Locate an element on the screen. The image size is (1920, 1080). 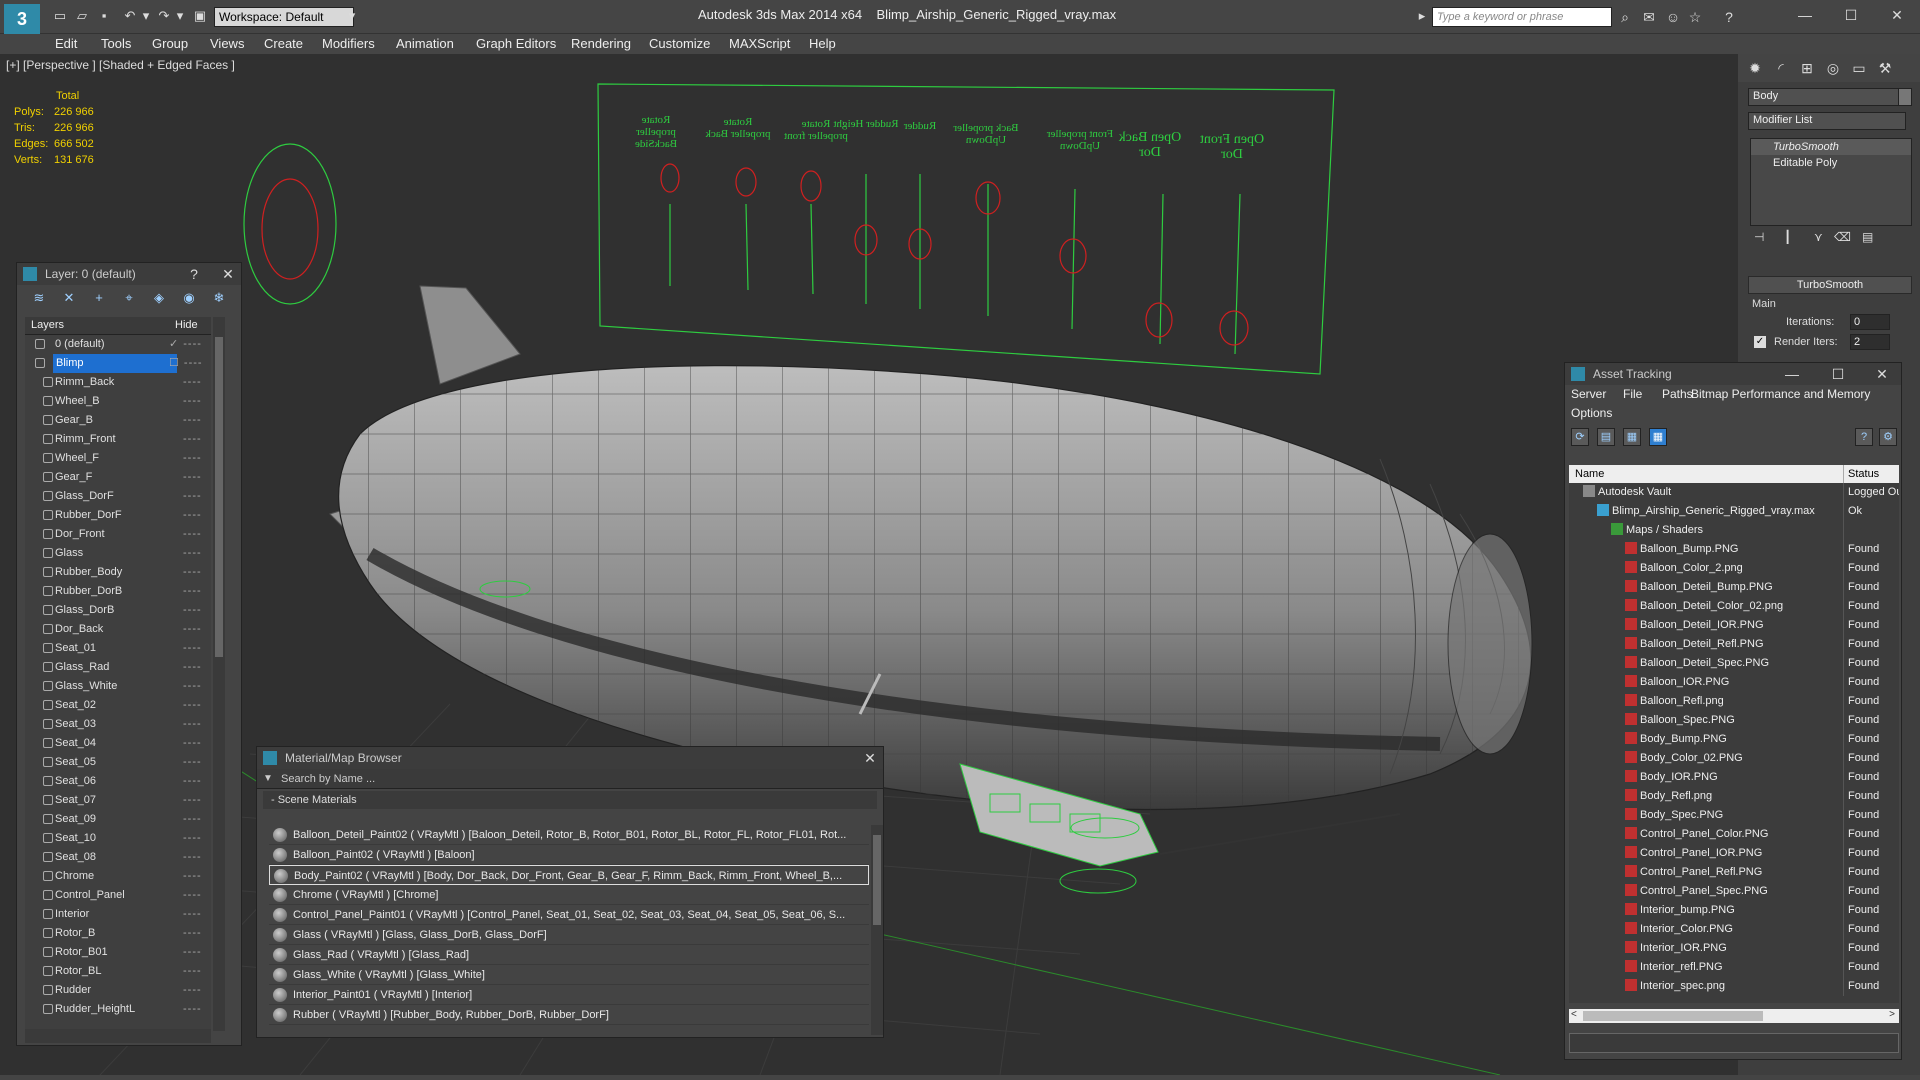
asset-menu-paths: Paths is located at coordinates (1677, 394).